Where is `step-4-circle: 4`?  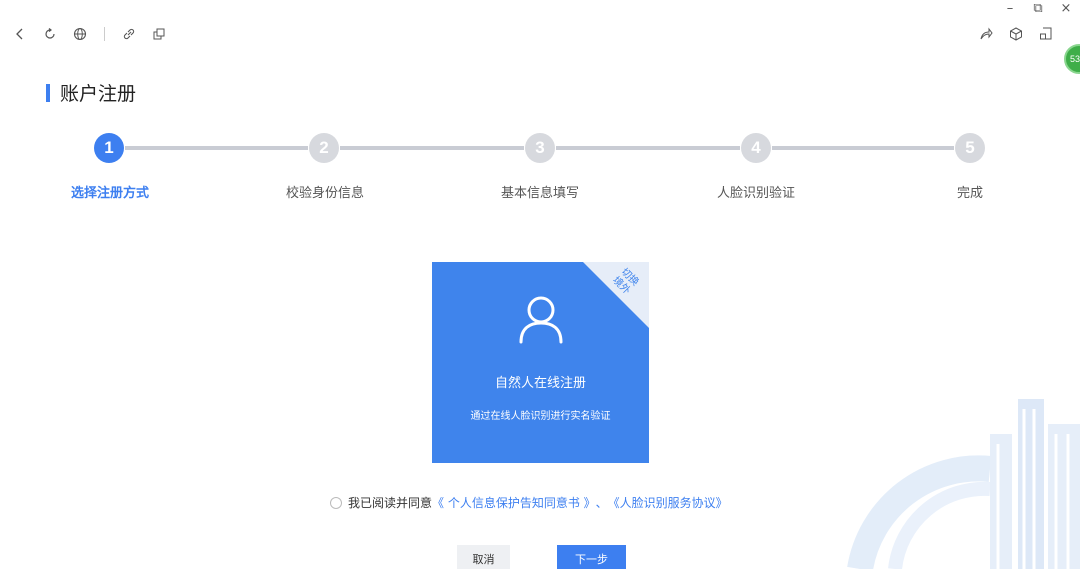 step-4-circle: 4 is located at coordinates (756, 148).